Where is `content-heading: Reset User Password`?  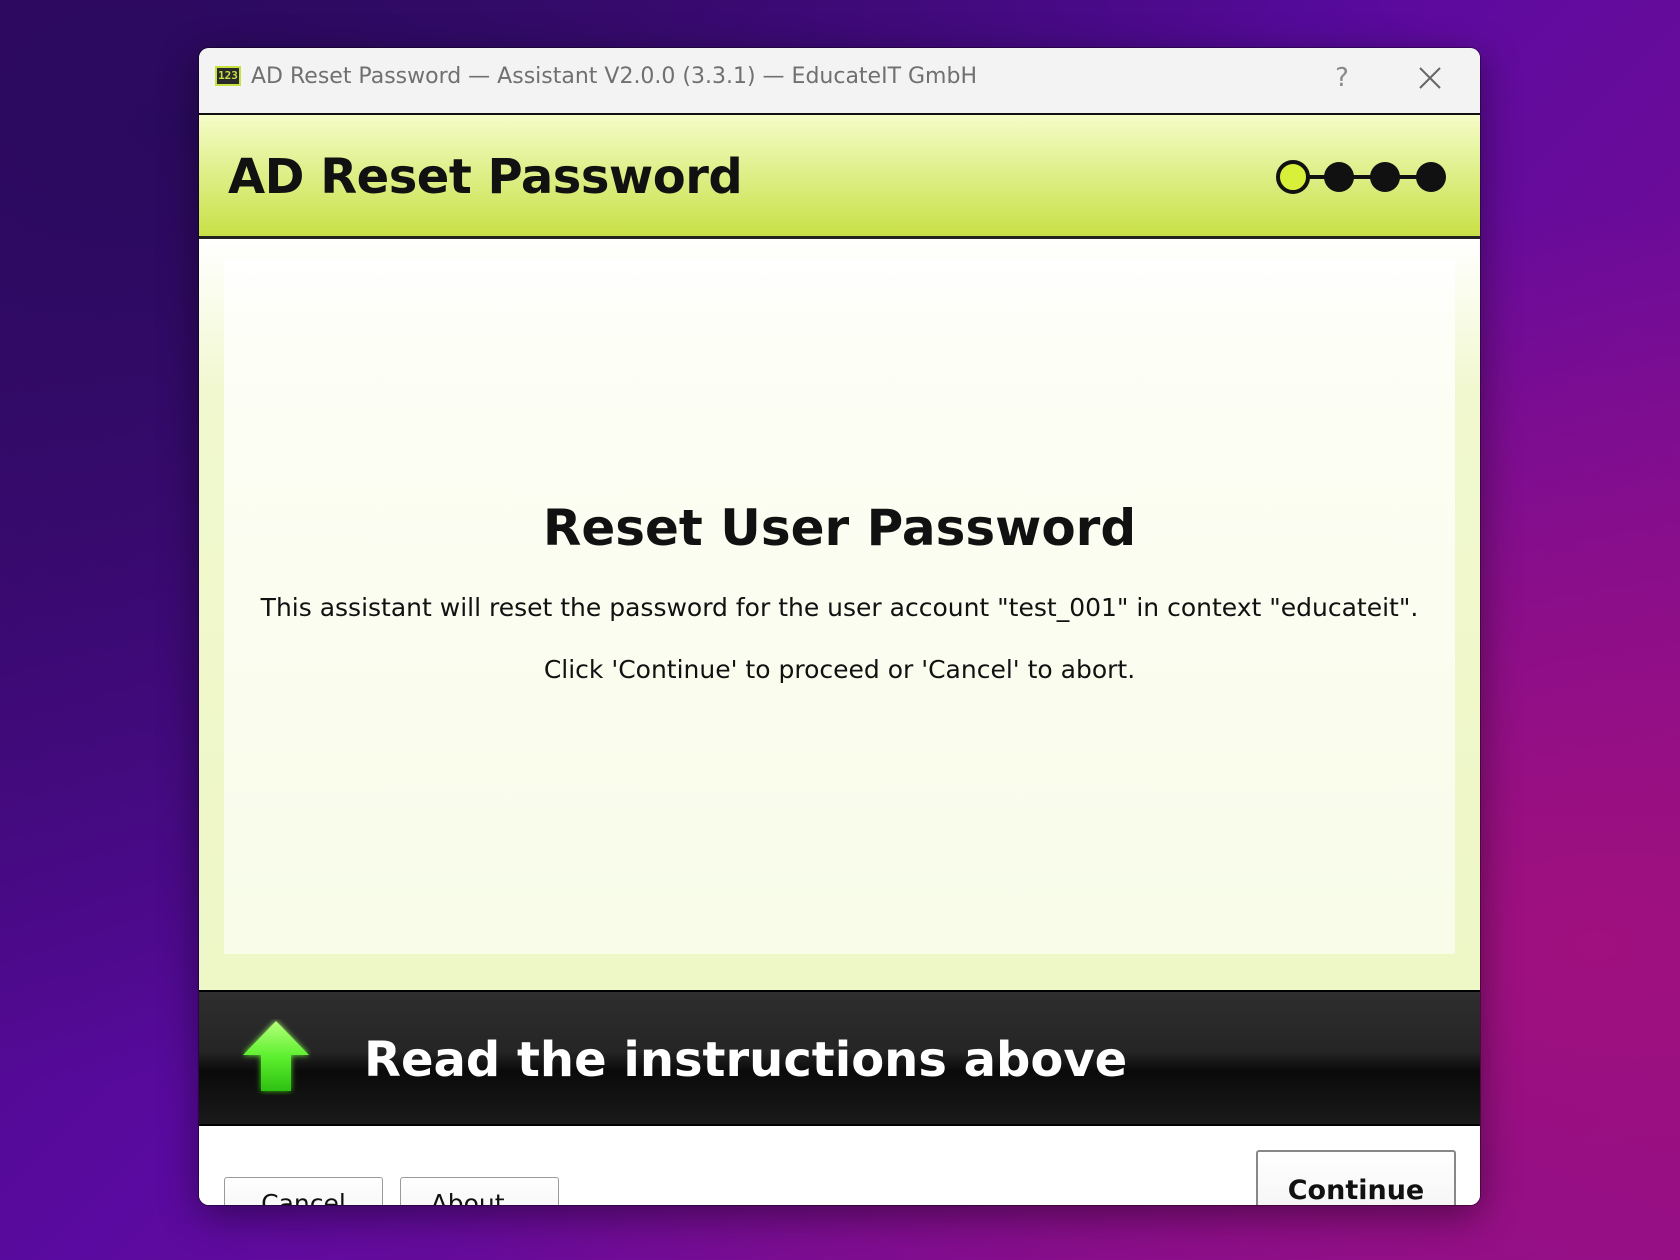
content-heading: Reset User Password is located at coordinates (839, 528).